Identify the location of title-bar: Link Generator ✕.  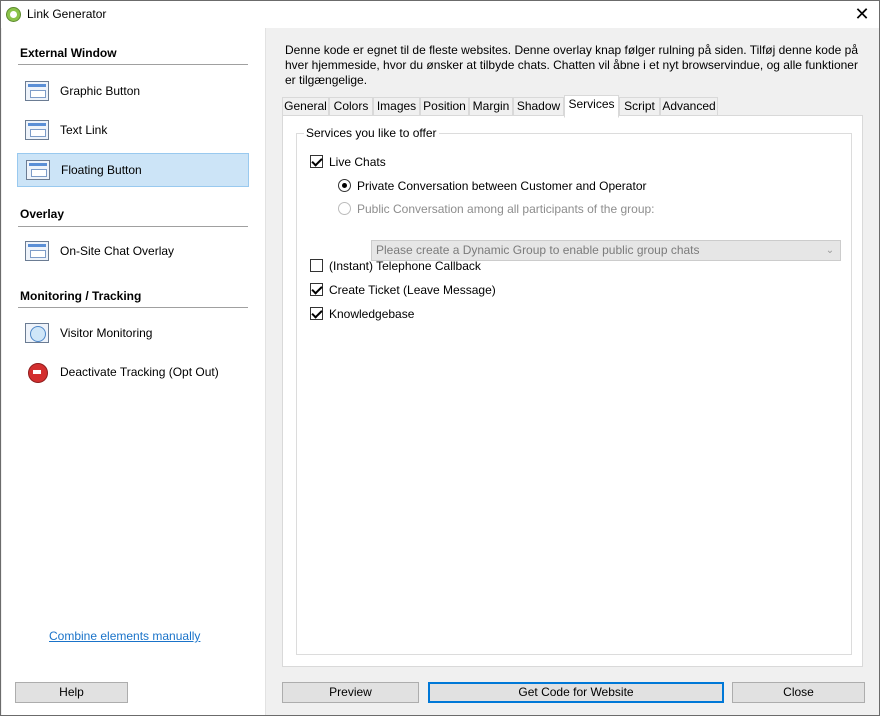
(440, 14).